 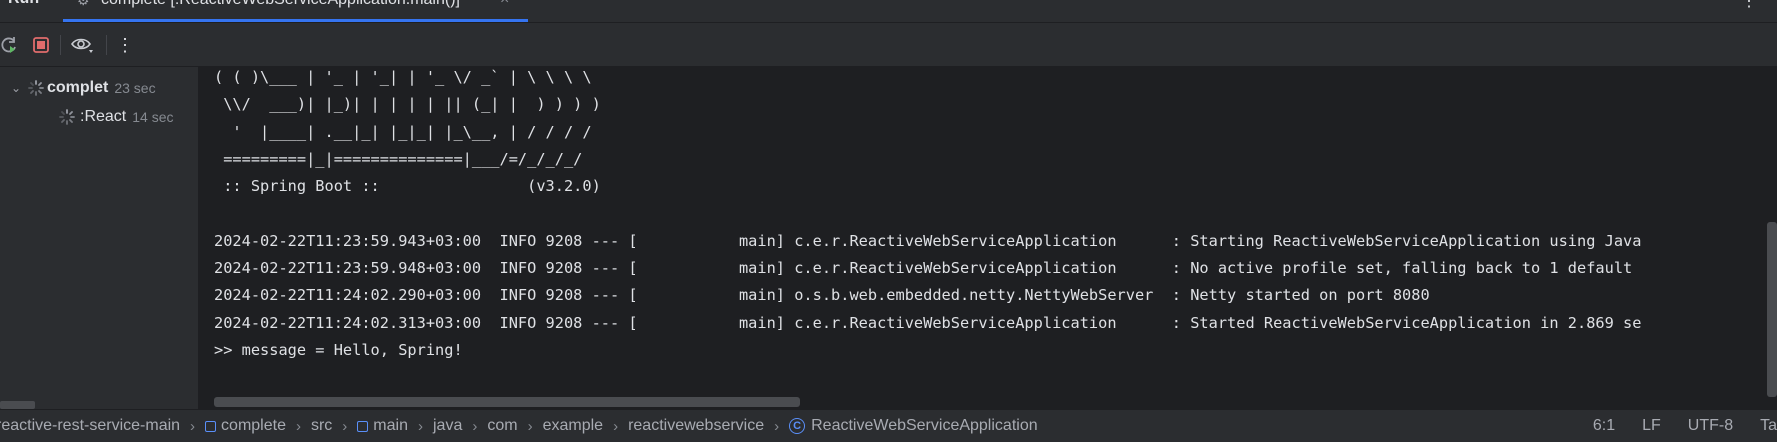 I want to click on tree-item-name: complet, so click(x=78, y=87).